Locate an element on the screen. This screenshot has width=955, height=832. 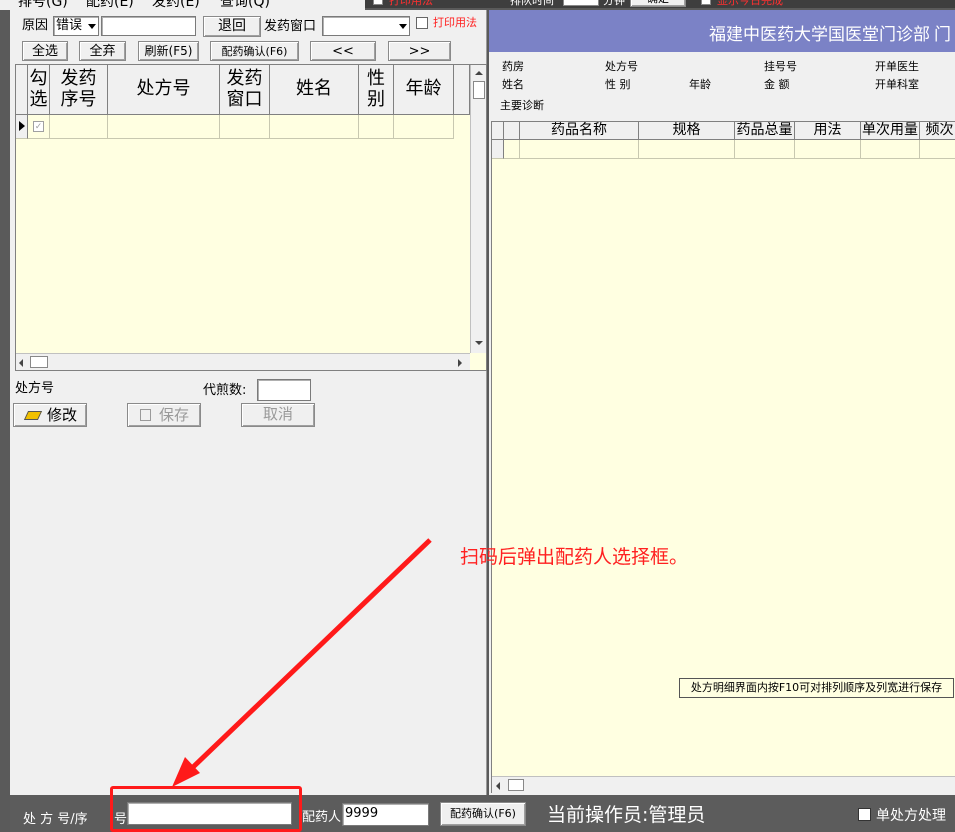
bottom-dispense-confirm-button: 配药确认(F6) is located at coordinates (483, 814).